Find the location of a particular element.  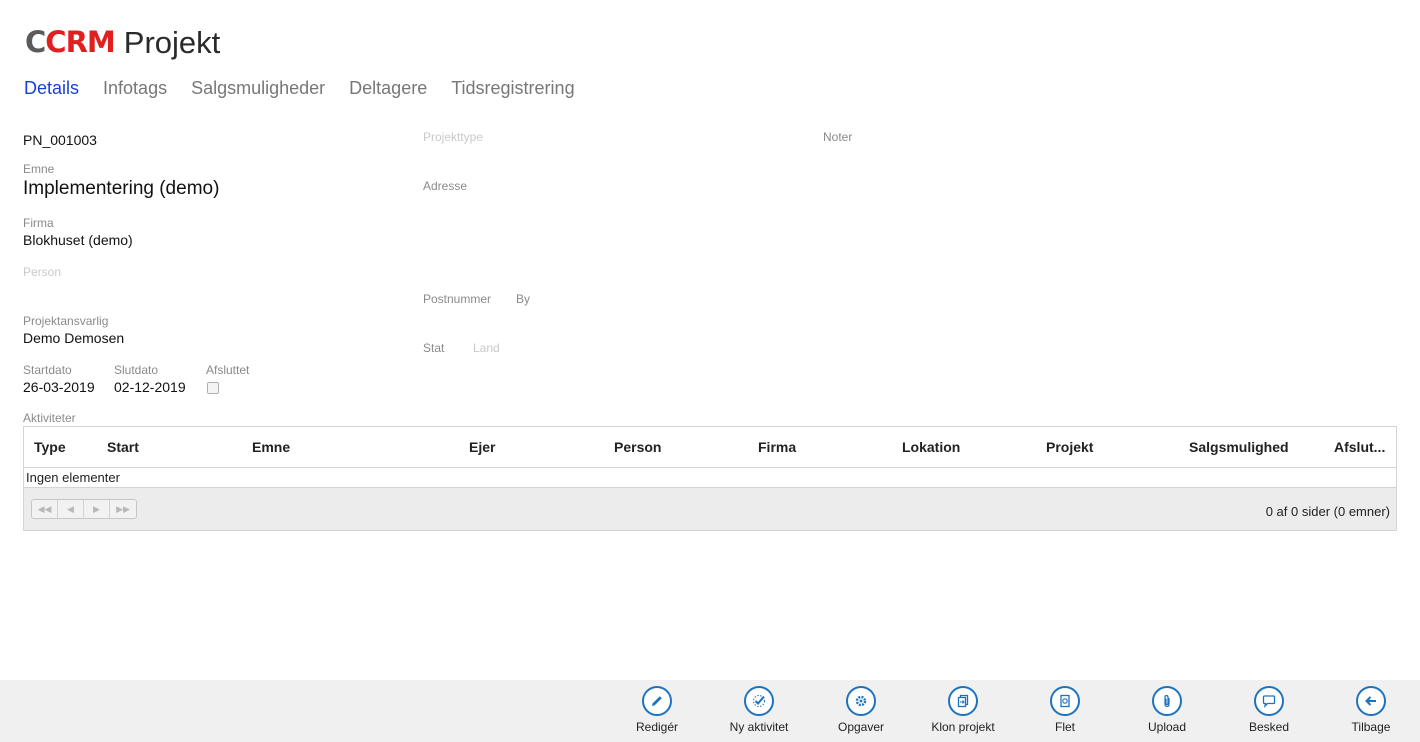

projekttype-label: Projekttype is located at coordinates (453, 137).